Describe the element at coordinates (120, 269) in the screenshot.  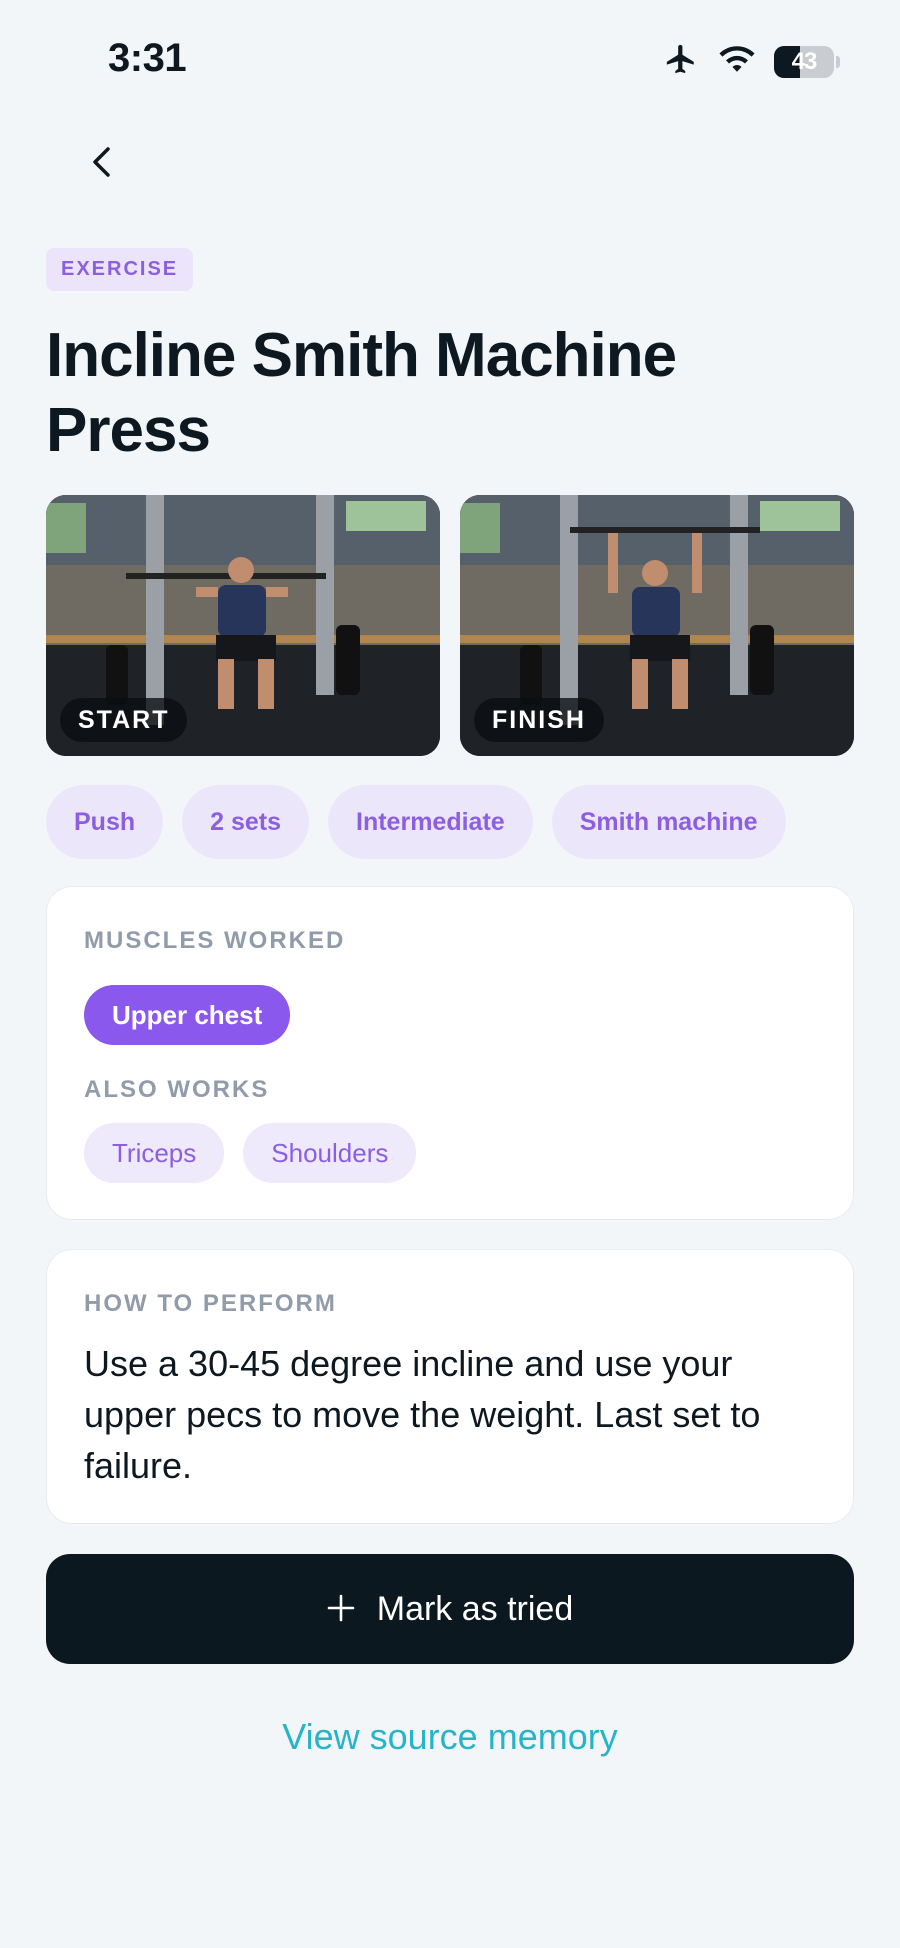
I see `exercise-tag: EXERCISE` at that location.